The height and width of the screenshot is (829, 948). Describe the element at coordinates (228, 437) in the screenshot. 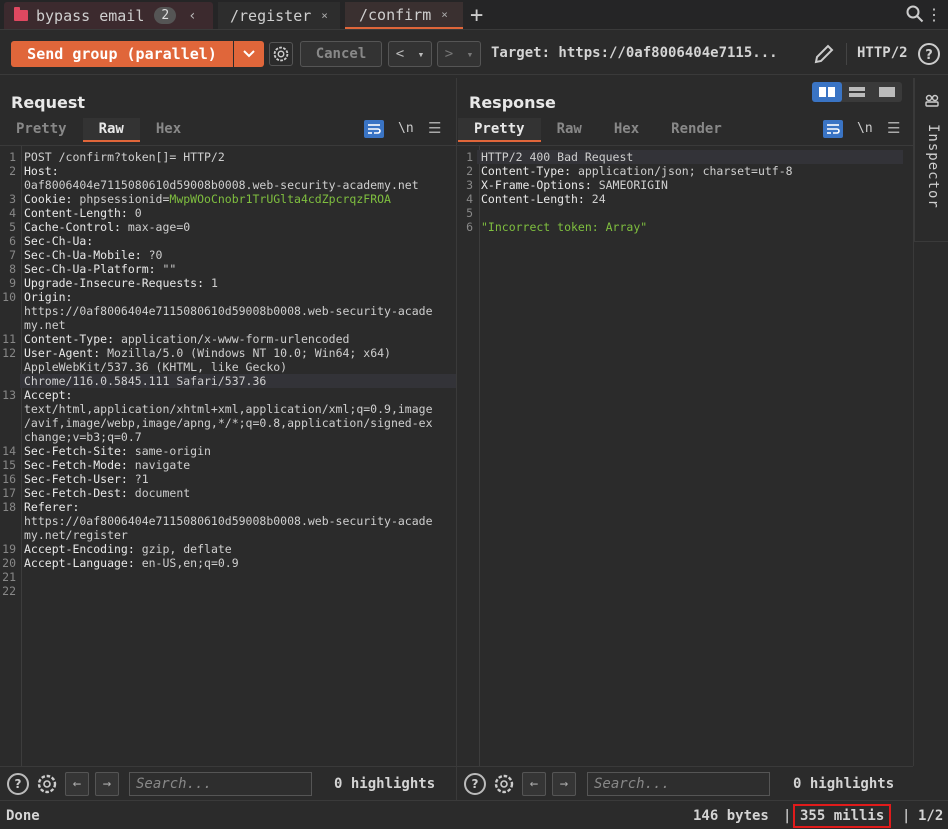

I see `code-line: change;v=b3;q=0.7` at that location.